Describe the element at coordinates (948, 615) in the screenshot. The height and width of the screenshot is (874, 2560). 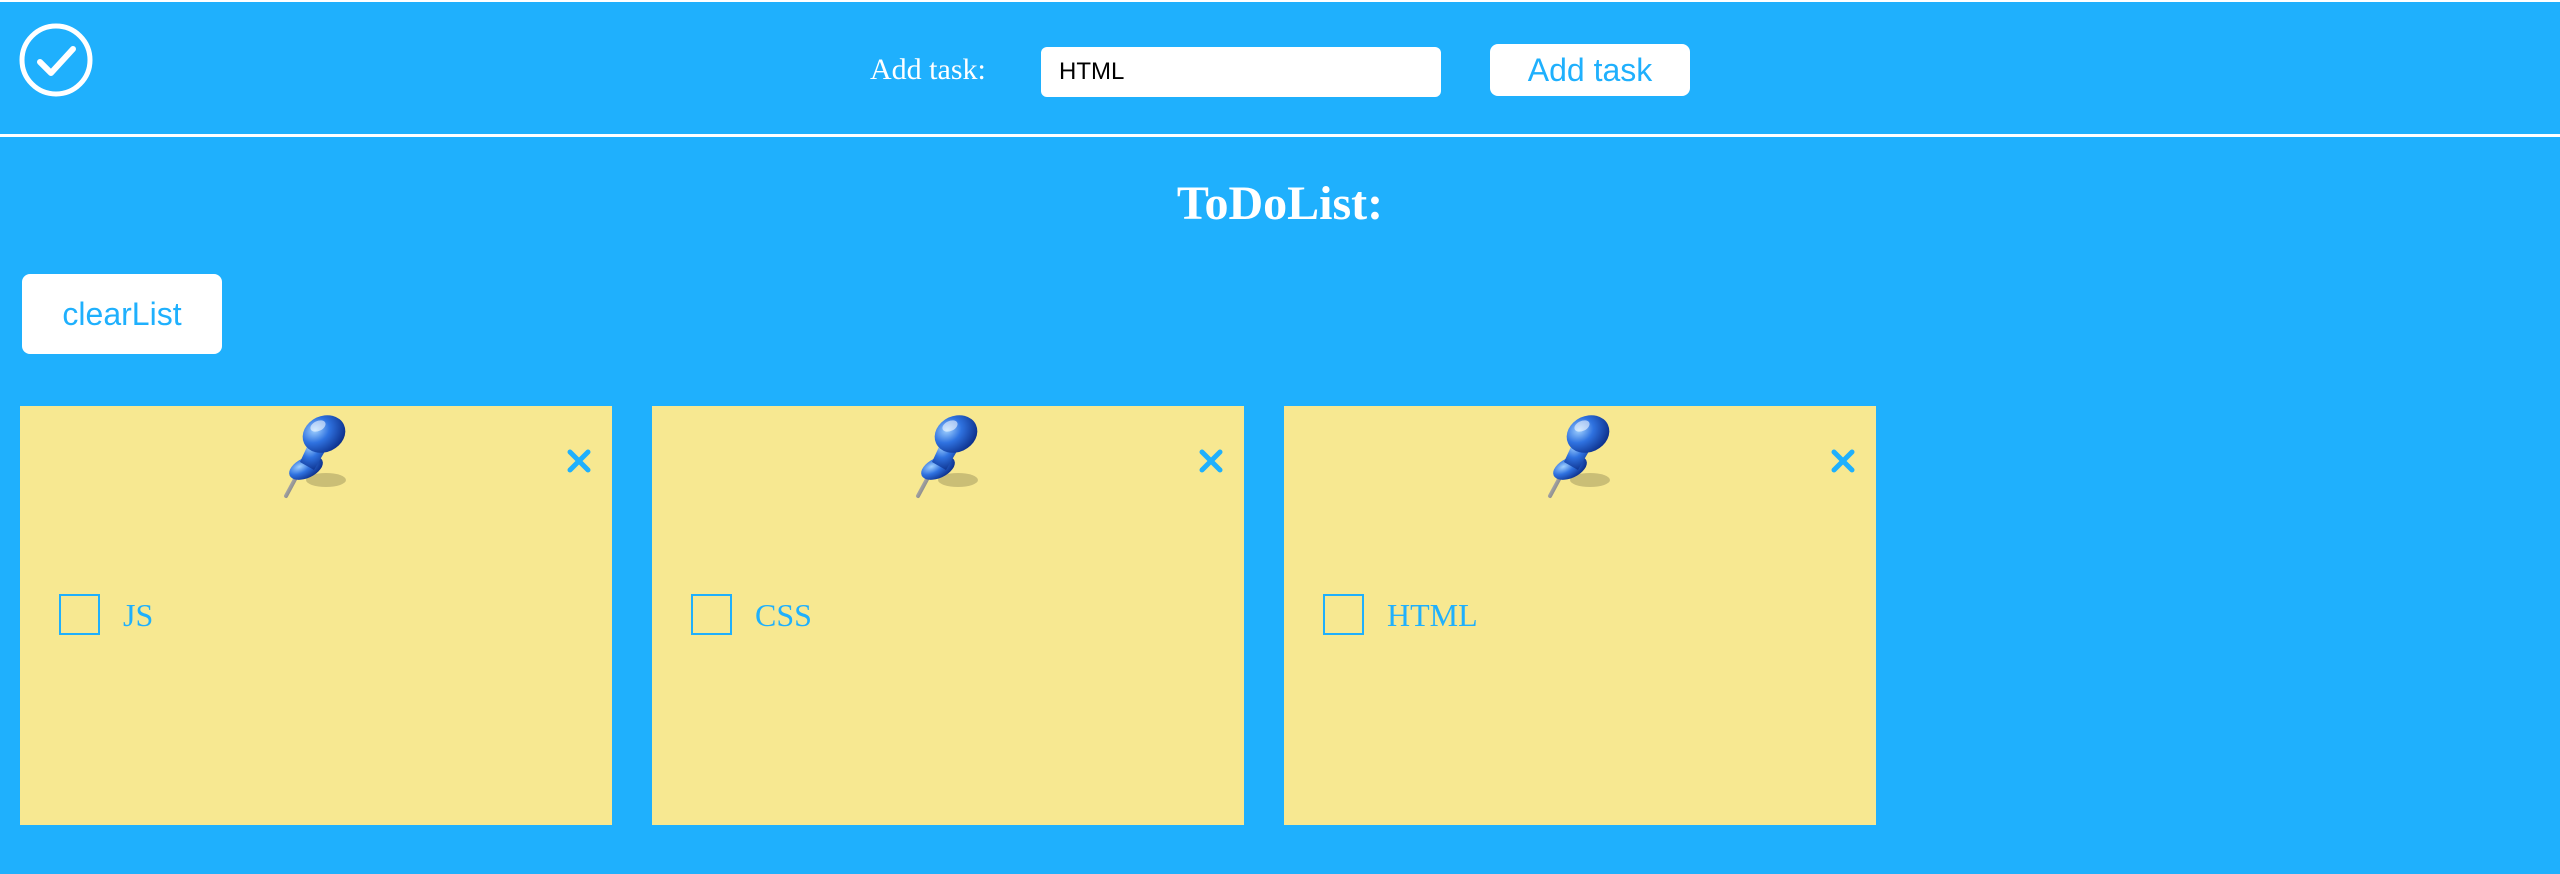
I see `task-card: CSS` at that location.